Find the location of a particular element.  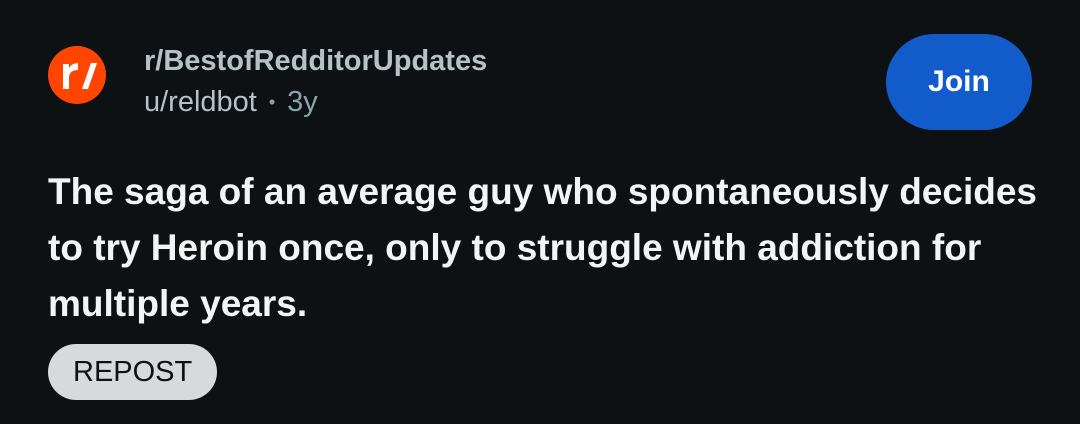

flair-badge: REPOST is located at coordinates (133, 372).